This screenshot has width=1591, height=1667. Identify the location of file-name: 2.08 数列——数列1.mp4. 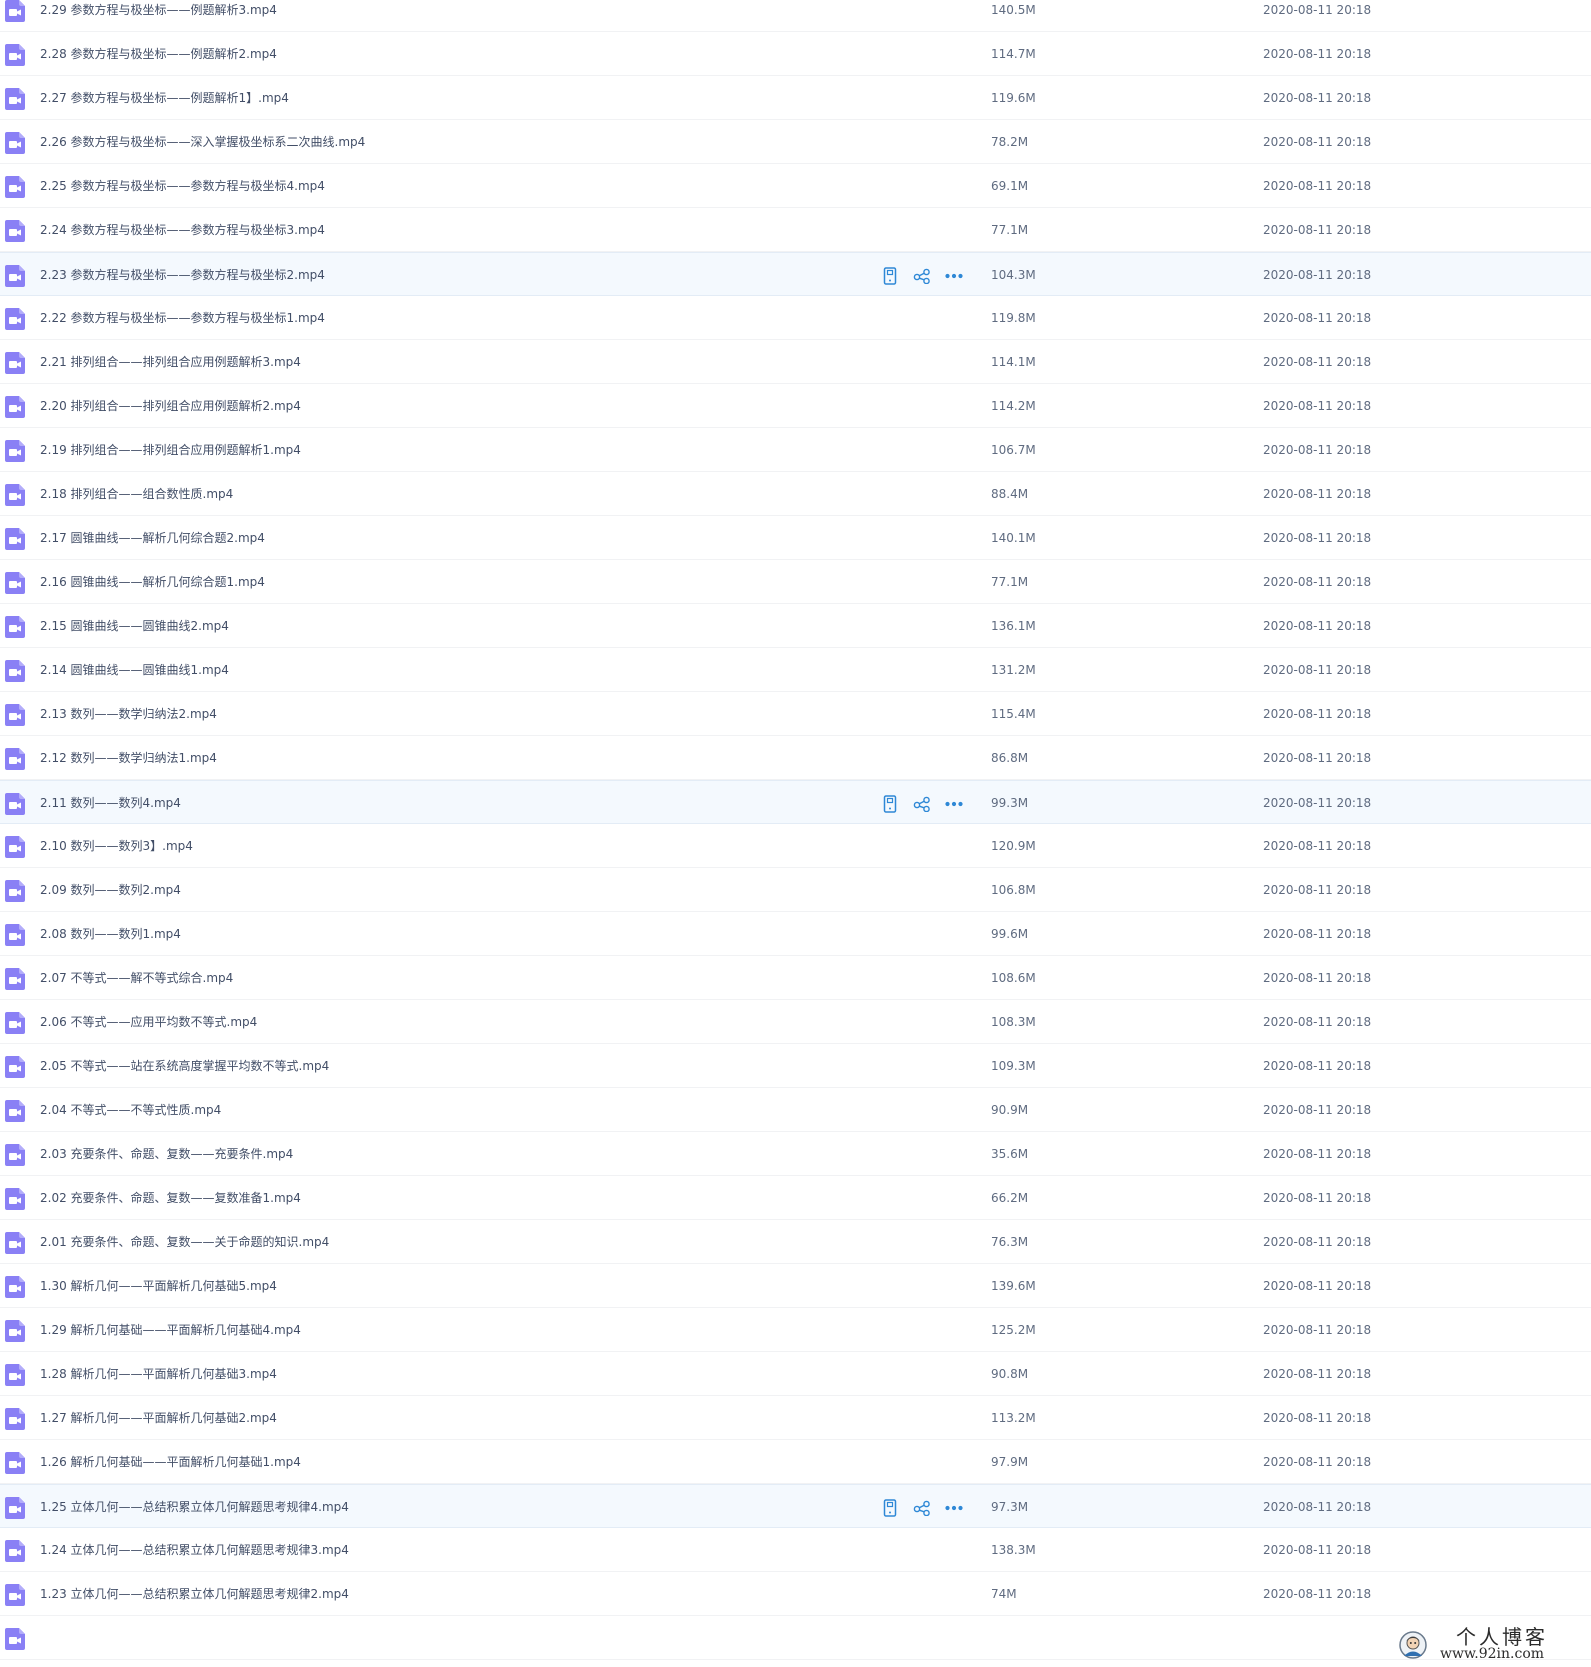
(110, 934).